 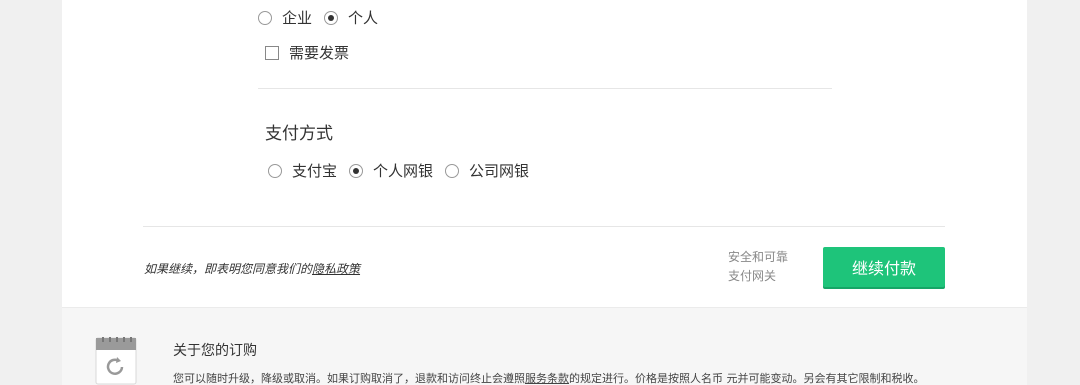 What do you see at coordinates (336, 269) in the screenshot?
I see `privacy-policy-link: 隐私政策` at bounding box center [336, 269].